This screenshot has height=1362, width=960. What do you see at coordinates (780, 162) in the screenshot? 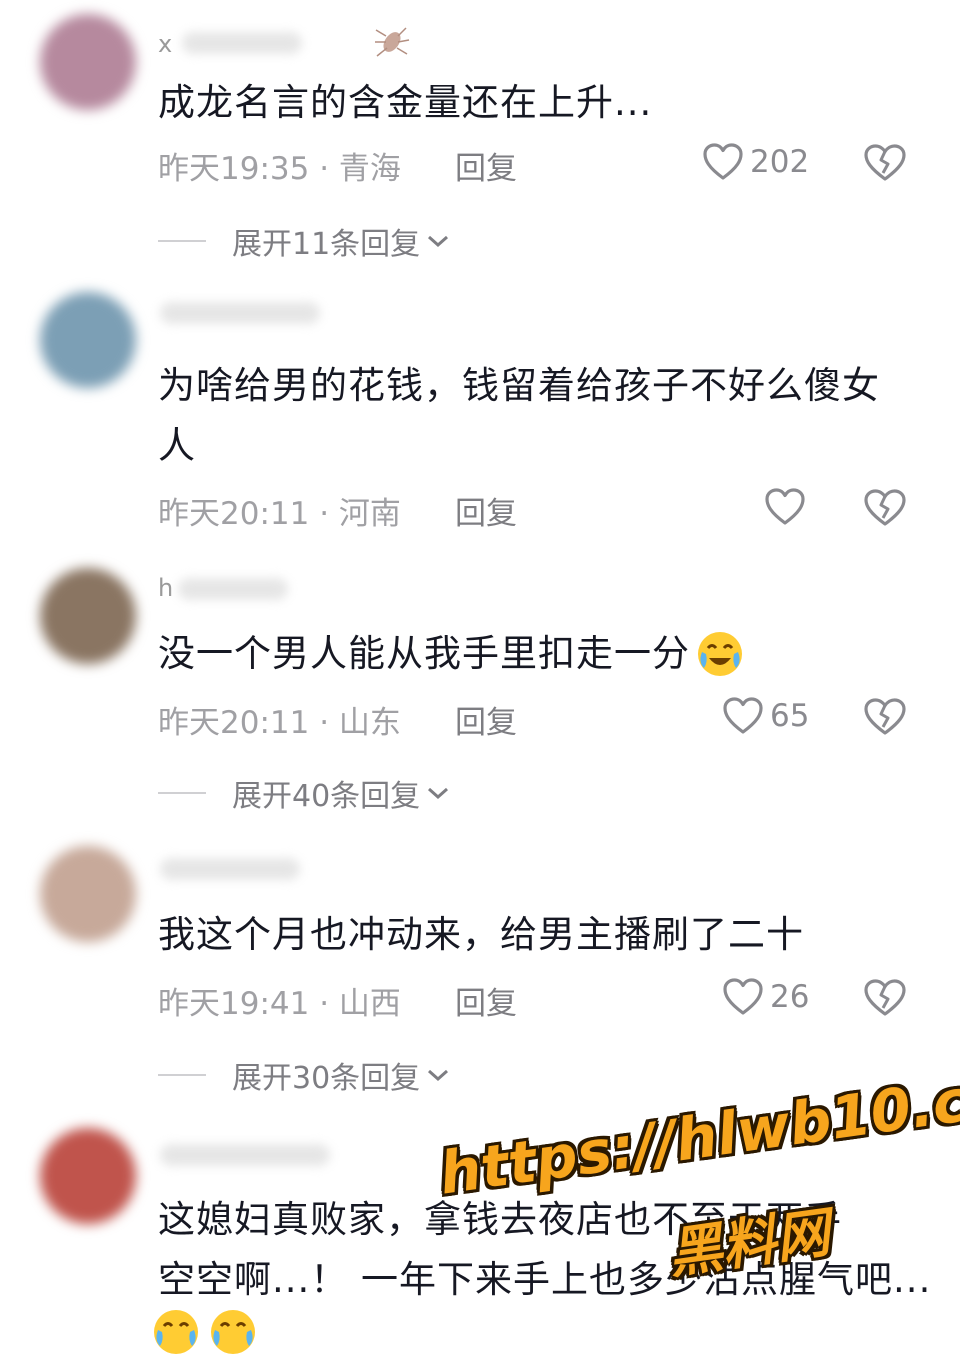
I see `like-count: 202` at bounding box center [780, 162].